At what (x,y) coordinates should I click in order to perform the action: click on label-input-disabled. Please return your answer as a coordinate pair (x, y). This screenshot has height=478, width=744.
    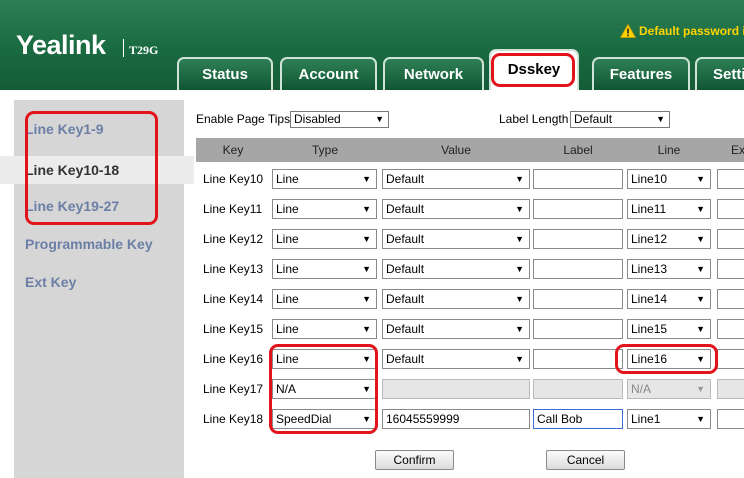
    Looking at the image, I should click on (578, 389).